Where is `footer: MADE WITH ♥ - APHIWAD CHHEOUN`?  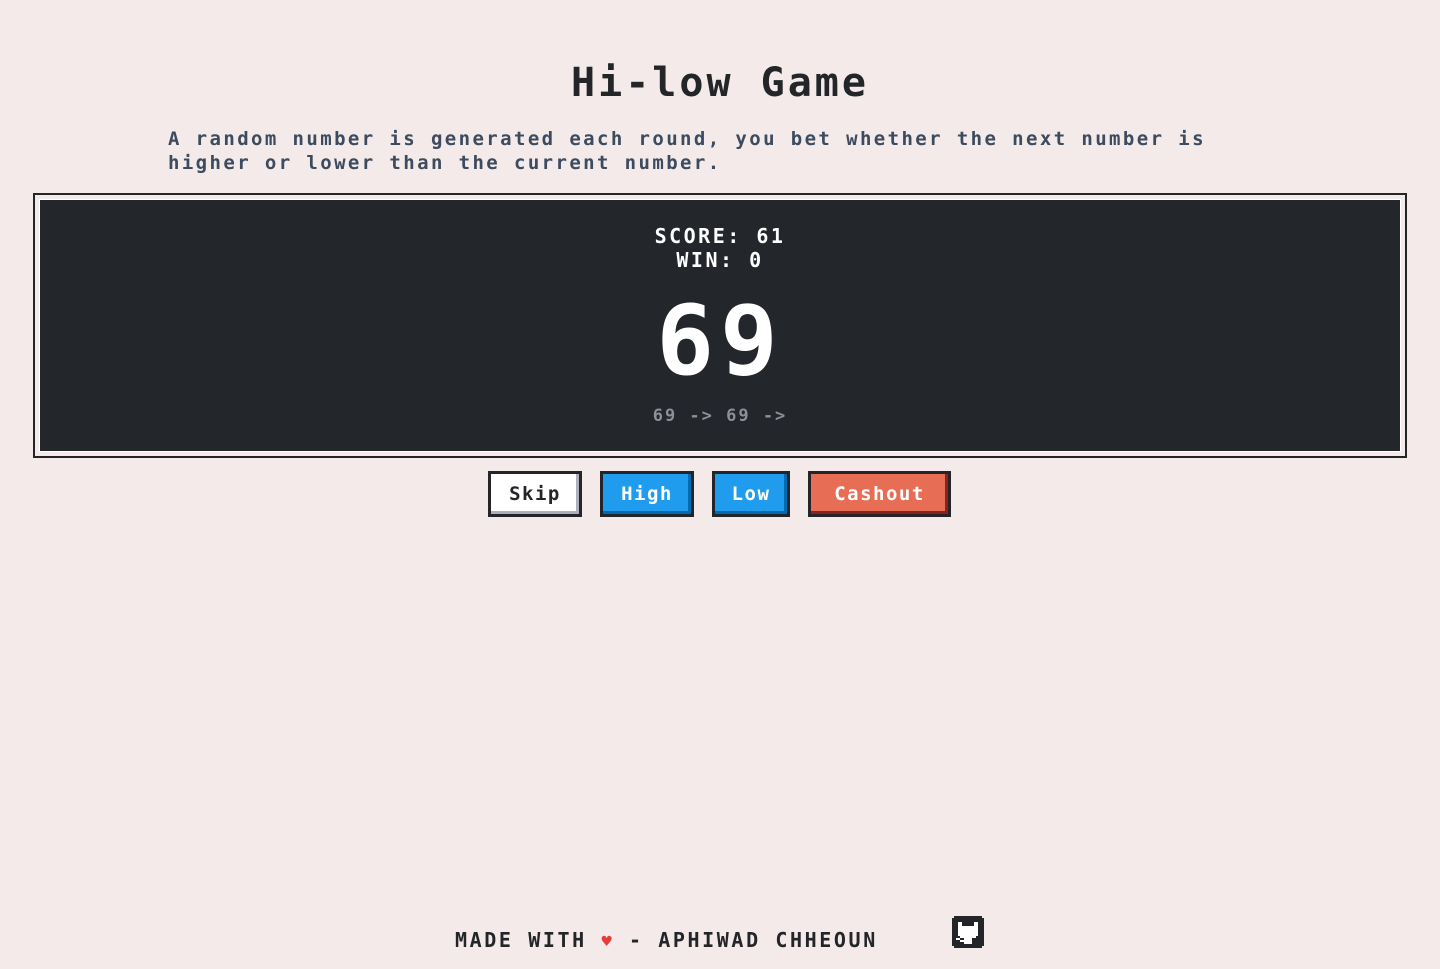 footer: MADE WITH ♥ - APHIWAD CHHEOUN is located at coordinates (720, 936).